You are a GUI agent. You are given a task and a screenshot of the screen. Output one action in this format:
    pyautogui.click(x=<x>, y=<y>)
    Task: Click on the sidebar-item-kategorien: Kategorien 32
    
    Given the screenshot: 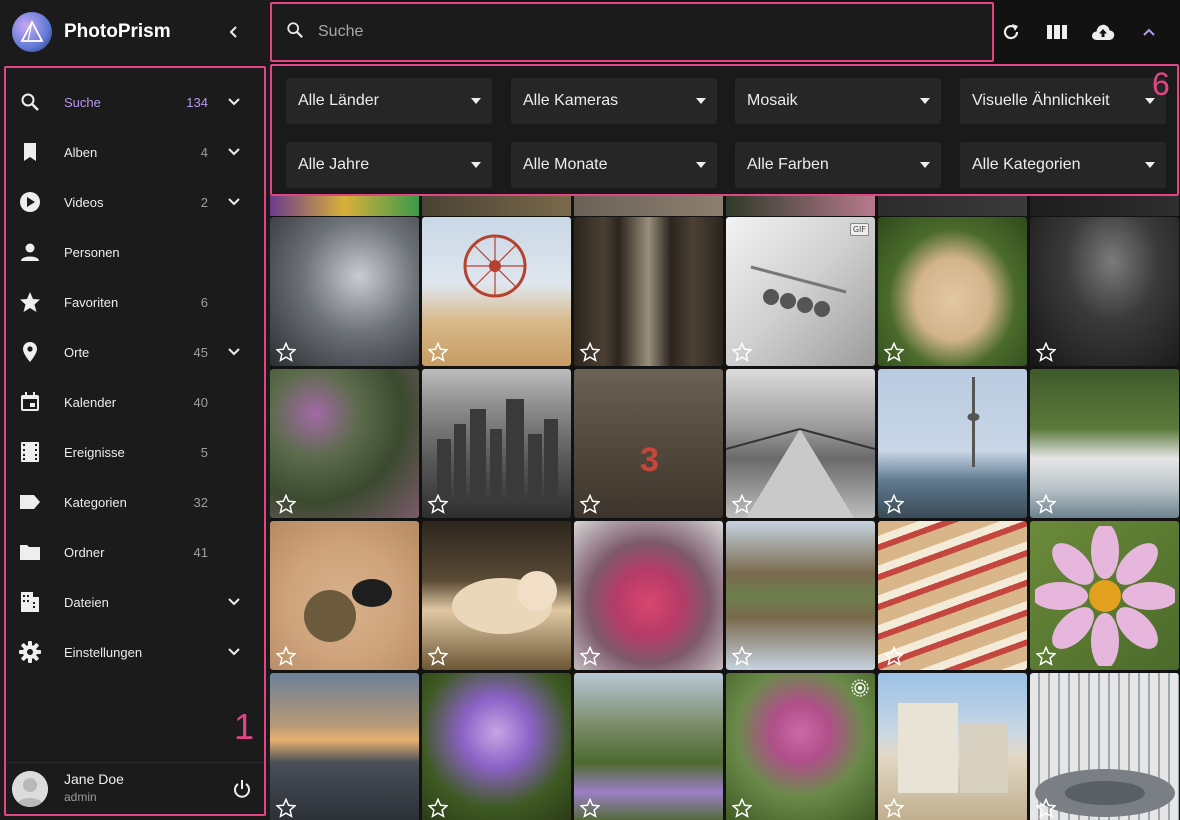 What is the action you would take?
    pyautogui.click(x=135, y=502)
    